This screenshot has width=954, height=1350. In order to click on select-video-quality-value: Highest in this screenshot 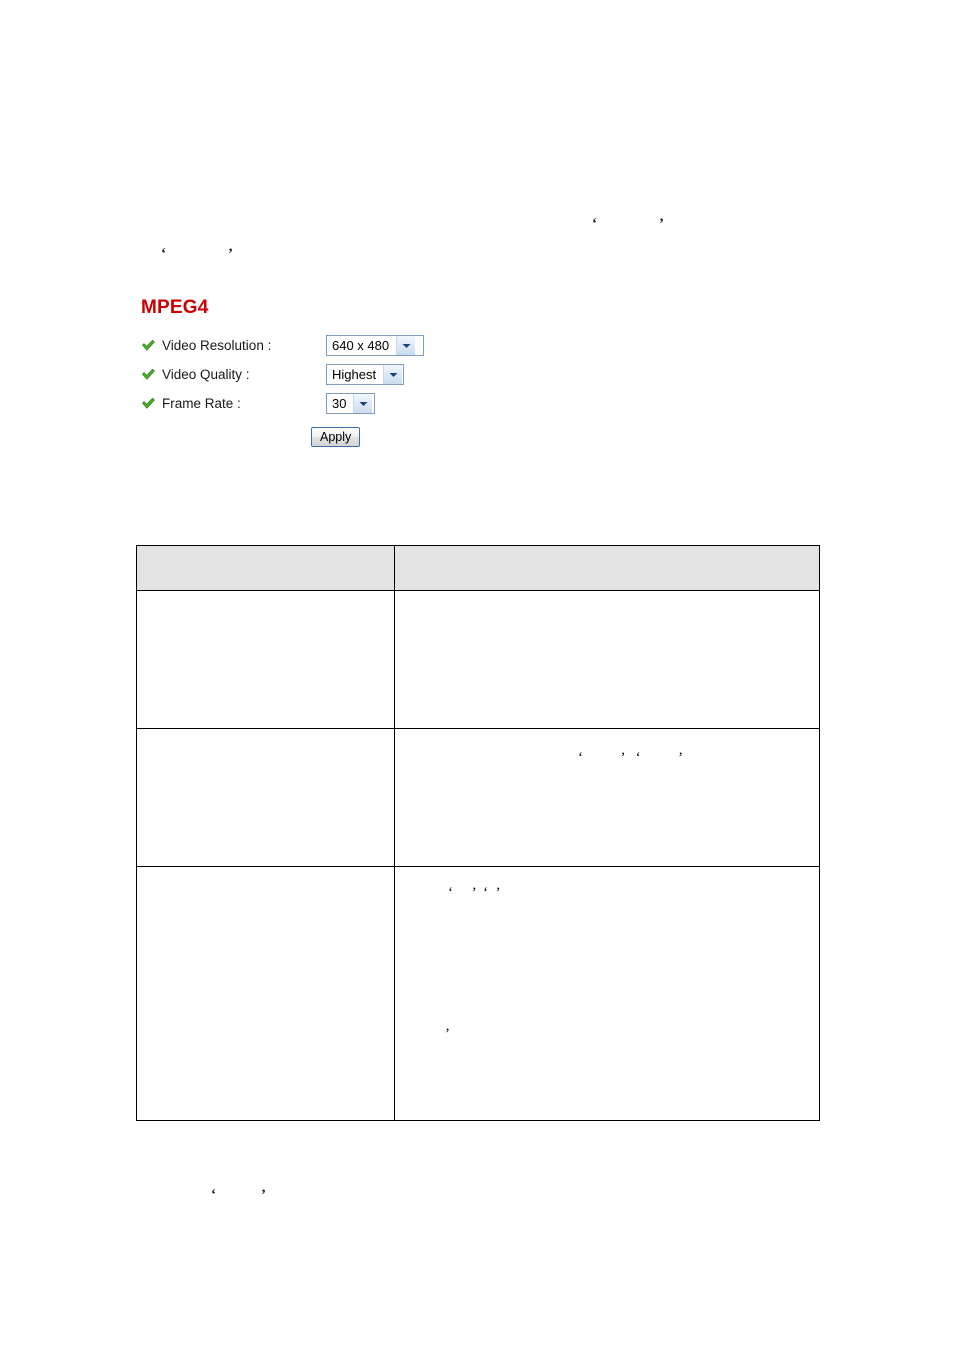, I will do `click(354, 374)`.